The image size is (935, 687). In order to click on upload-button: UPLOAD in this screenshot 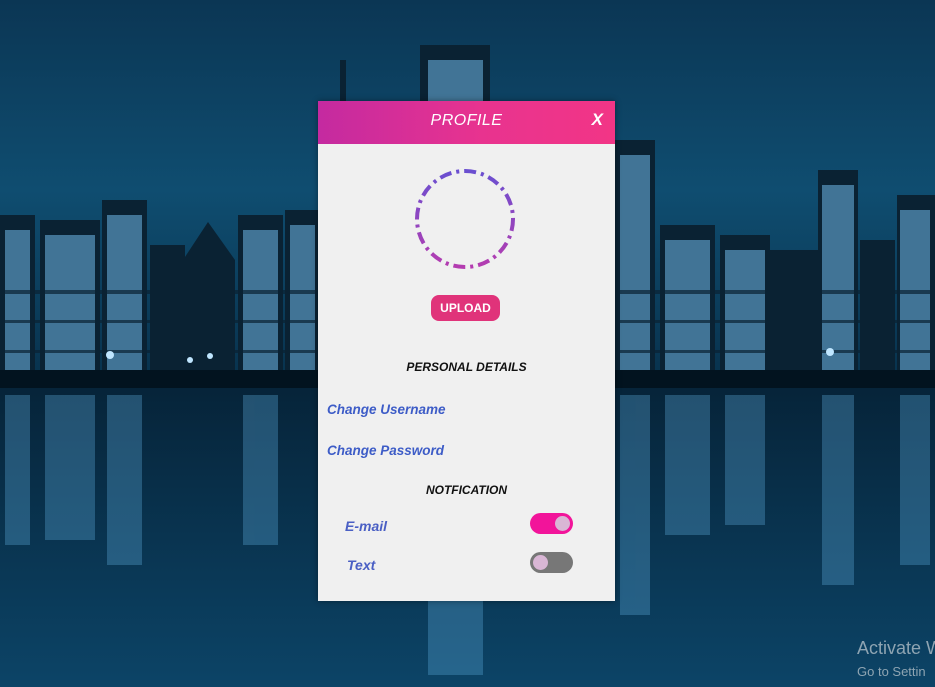, I will do `click(465, 308)`.